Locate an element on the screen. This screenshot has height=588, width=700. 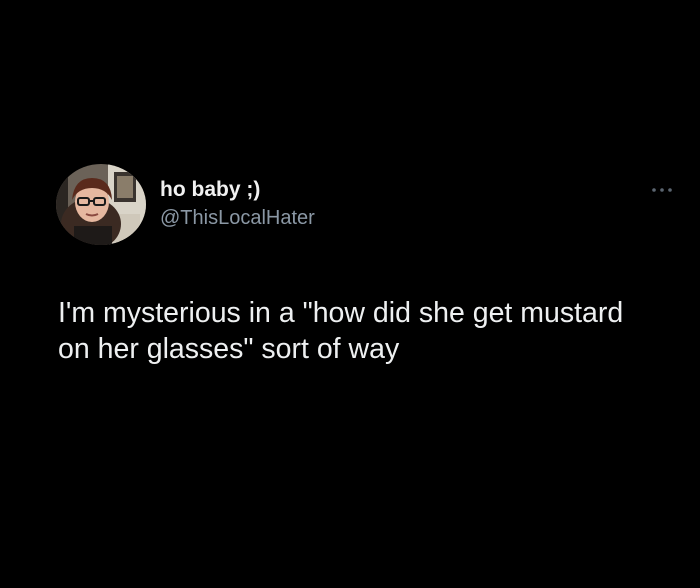
avatar-image is located at coordinates (101, 204).